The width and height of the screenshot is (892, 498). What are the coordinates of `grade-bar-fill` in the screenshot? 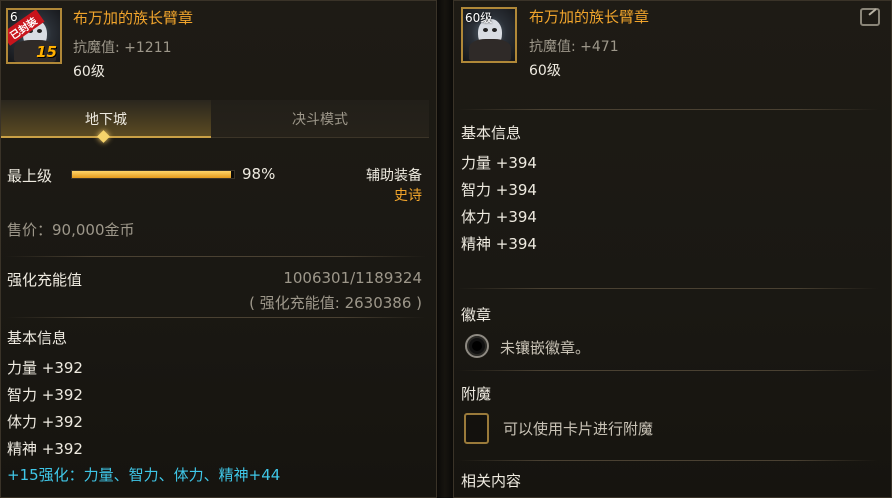 It's located at (151, 174).